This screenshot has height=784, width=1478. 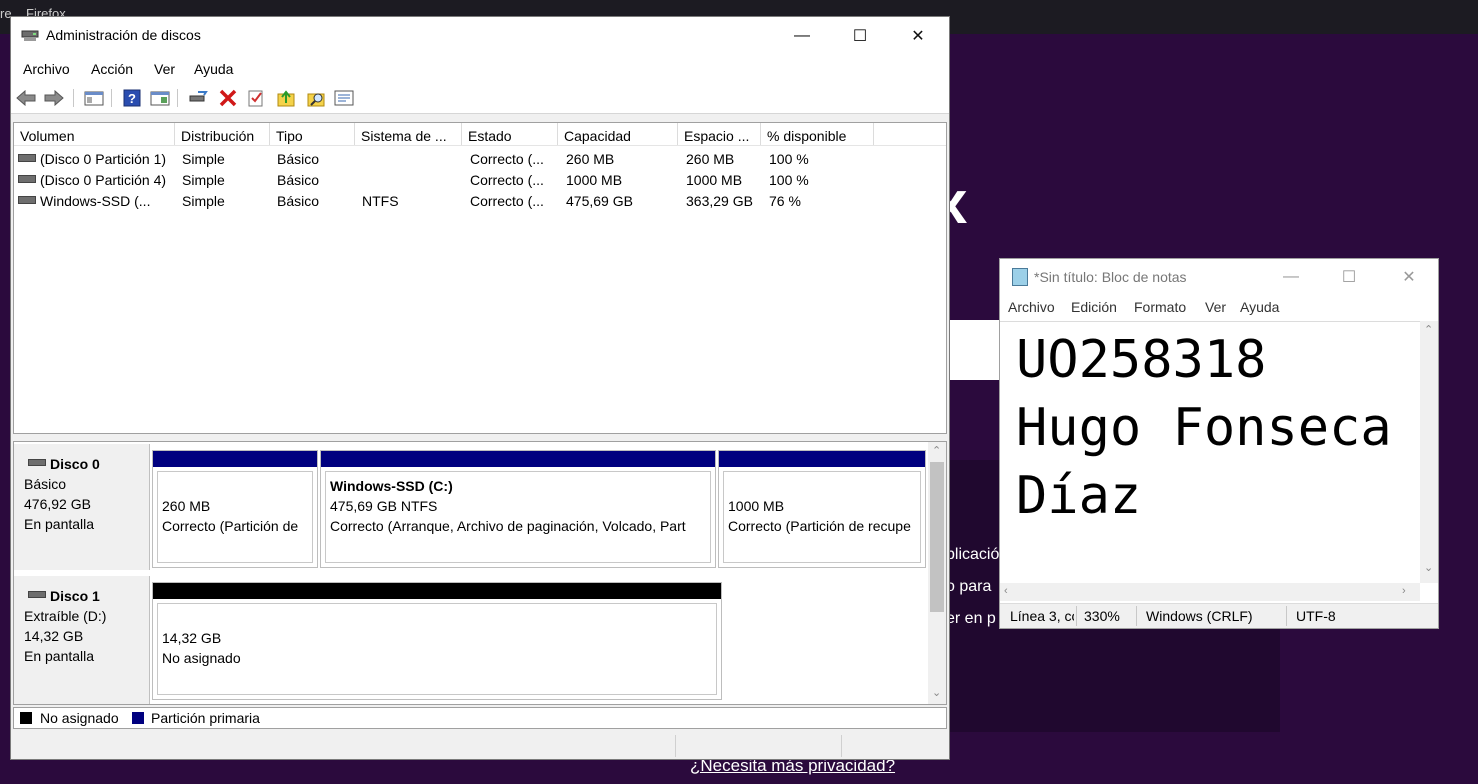 What do you see at coordinates (1042, 616) in the screenshot?
I see `cursor-position: Línea 3, co` at bounding box center [1042, 616].